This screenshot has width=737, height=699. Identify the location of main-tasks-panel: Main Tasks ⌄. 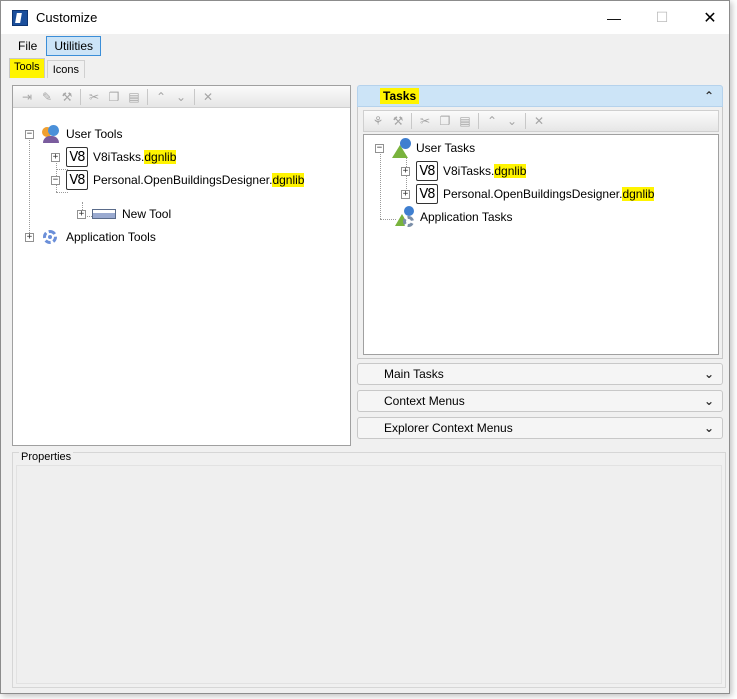
(540, 374).